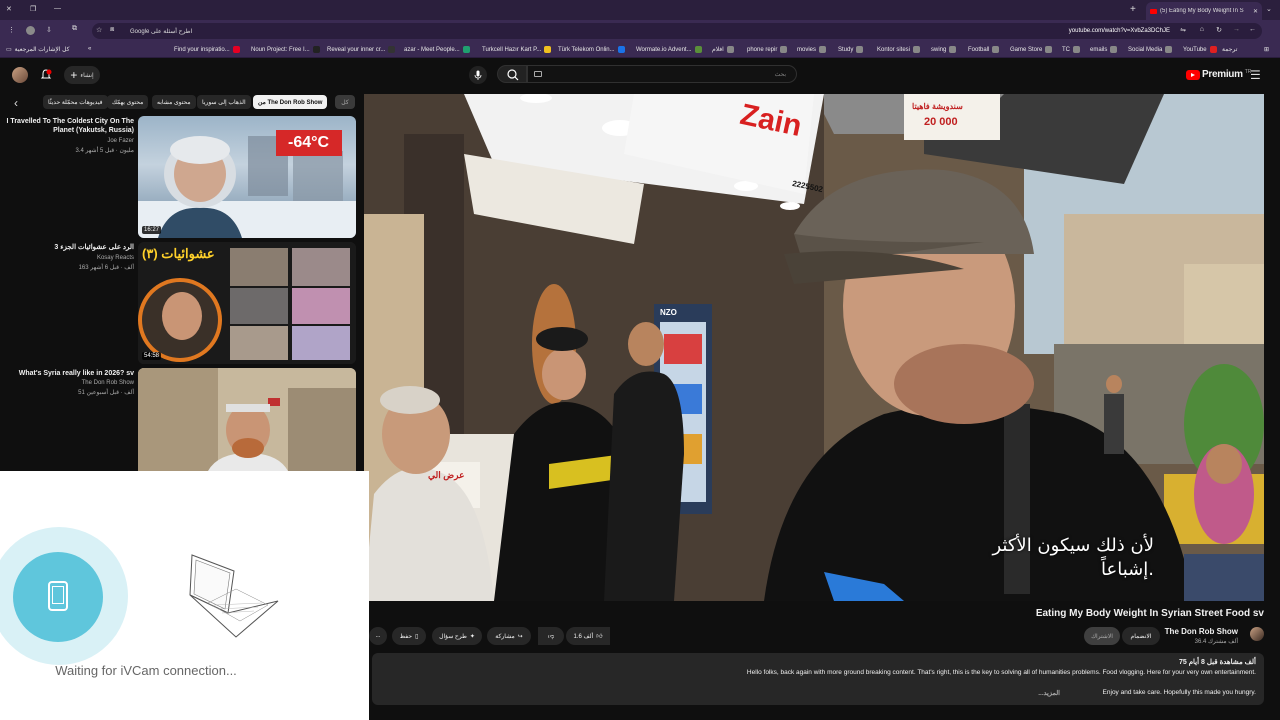 Image resolution: width=1280 pixels, height=720 pixels. What do you see at coordinates (30, 30) in the screenshot?
I see `profile-avatar-icon` at bounding box center [30, 30].